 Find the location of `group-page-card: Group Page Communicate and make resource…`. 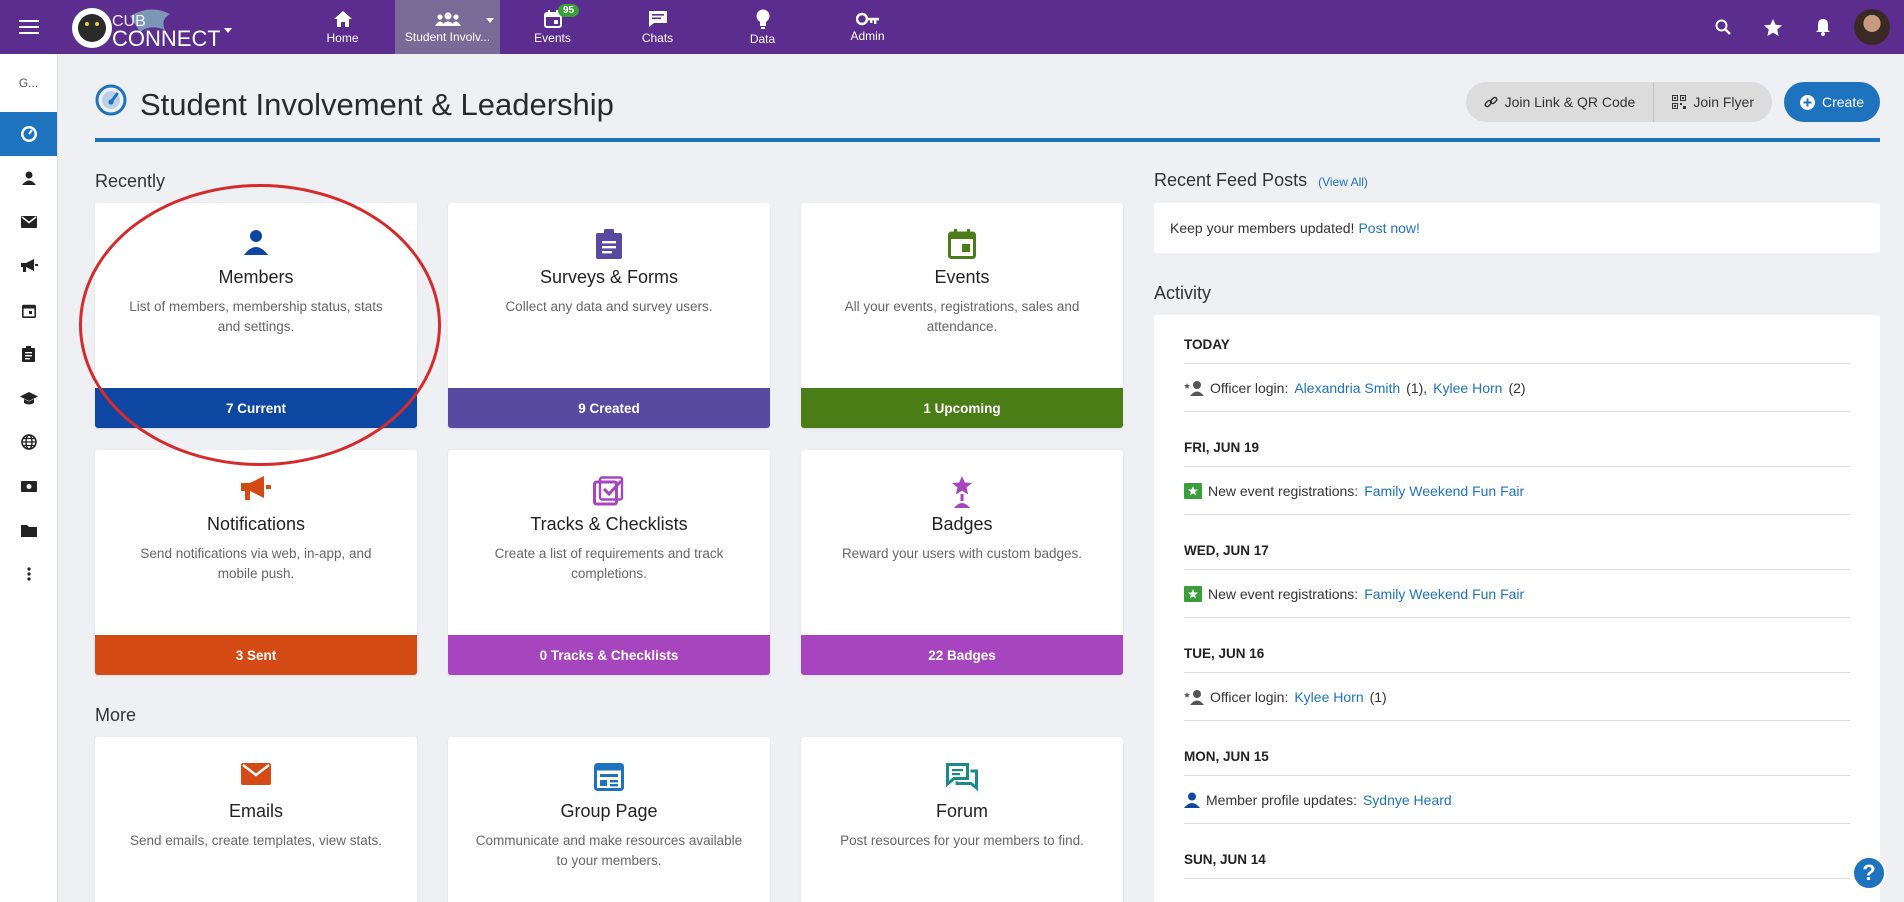

group-page-card: Group Page Communicate and make resource… is located at coordinates (609, 819).